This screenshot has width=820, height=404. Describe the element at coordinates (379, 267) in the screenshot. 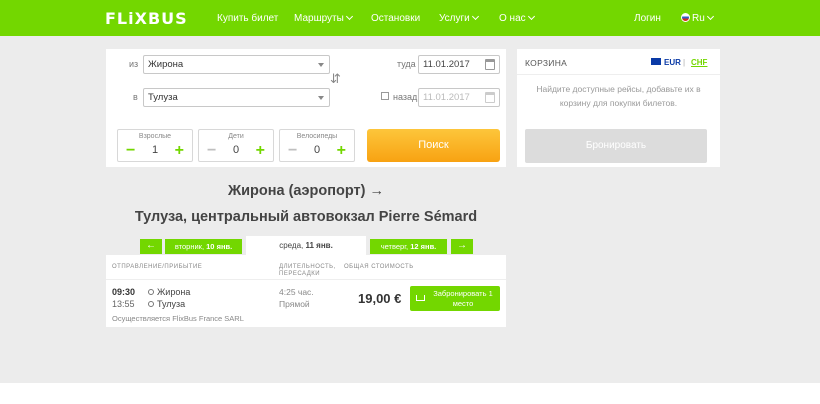

I see `column-header-price: ОБЩАЯ СТОИМОСТЬ` at that location.